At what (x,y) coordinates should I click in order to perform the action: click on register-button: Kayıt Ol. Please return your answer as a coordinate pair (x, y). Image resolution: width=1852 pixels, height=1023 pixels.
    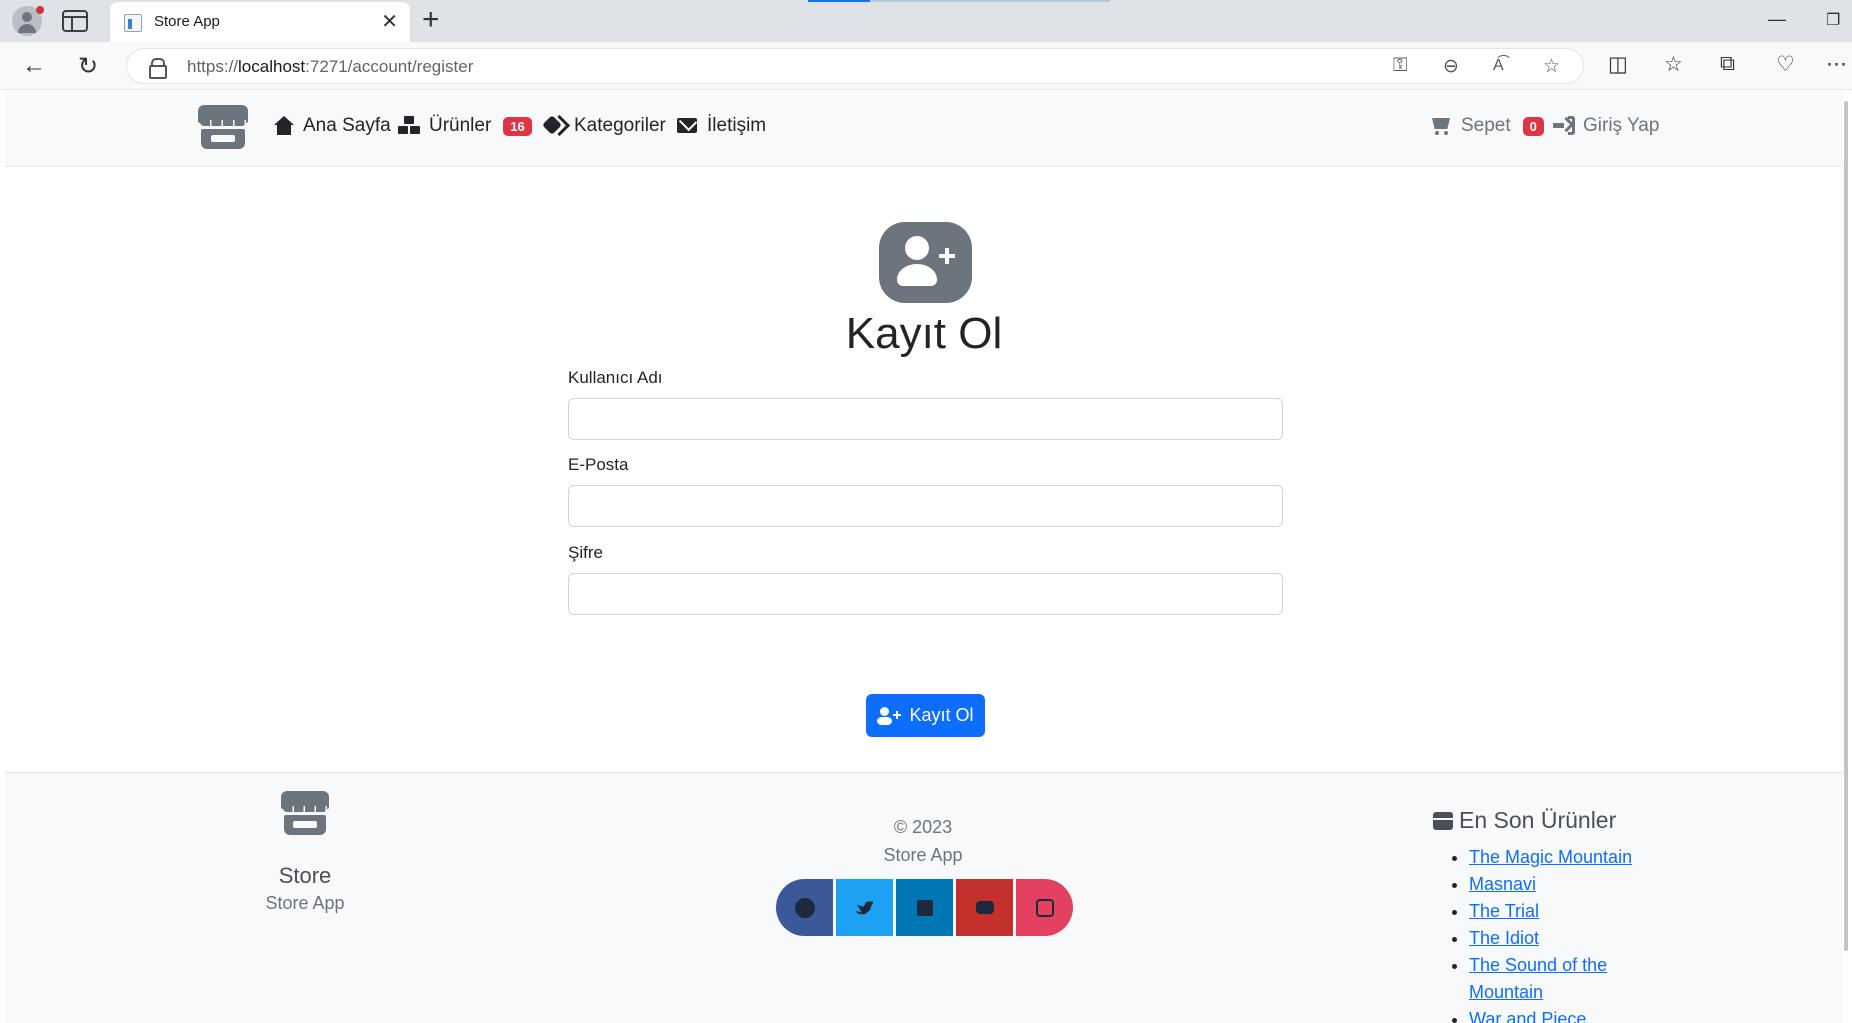
    Looking at the image, I should click on (925, 715).